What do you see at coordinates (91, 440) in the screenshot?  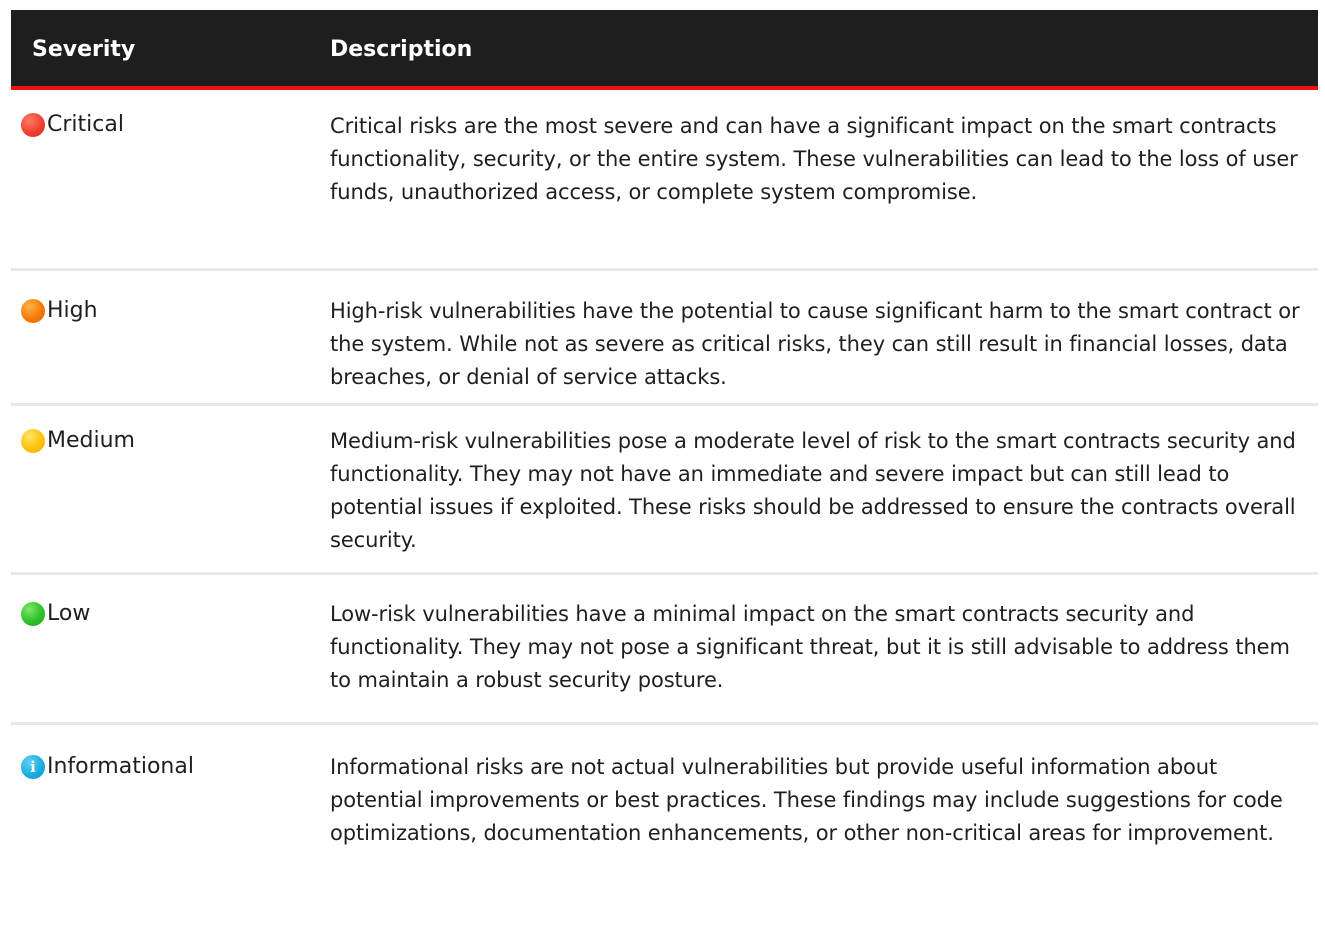 I see `severity-label: Medium` at bounding box center [91, 440].